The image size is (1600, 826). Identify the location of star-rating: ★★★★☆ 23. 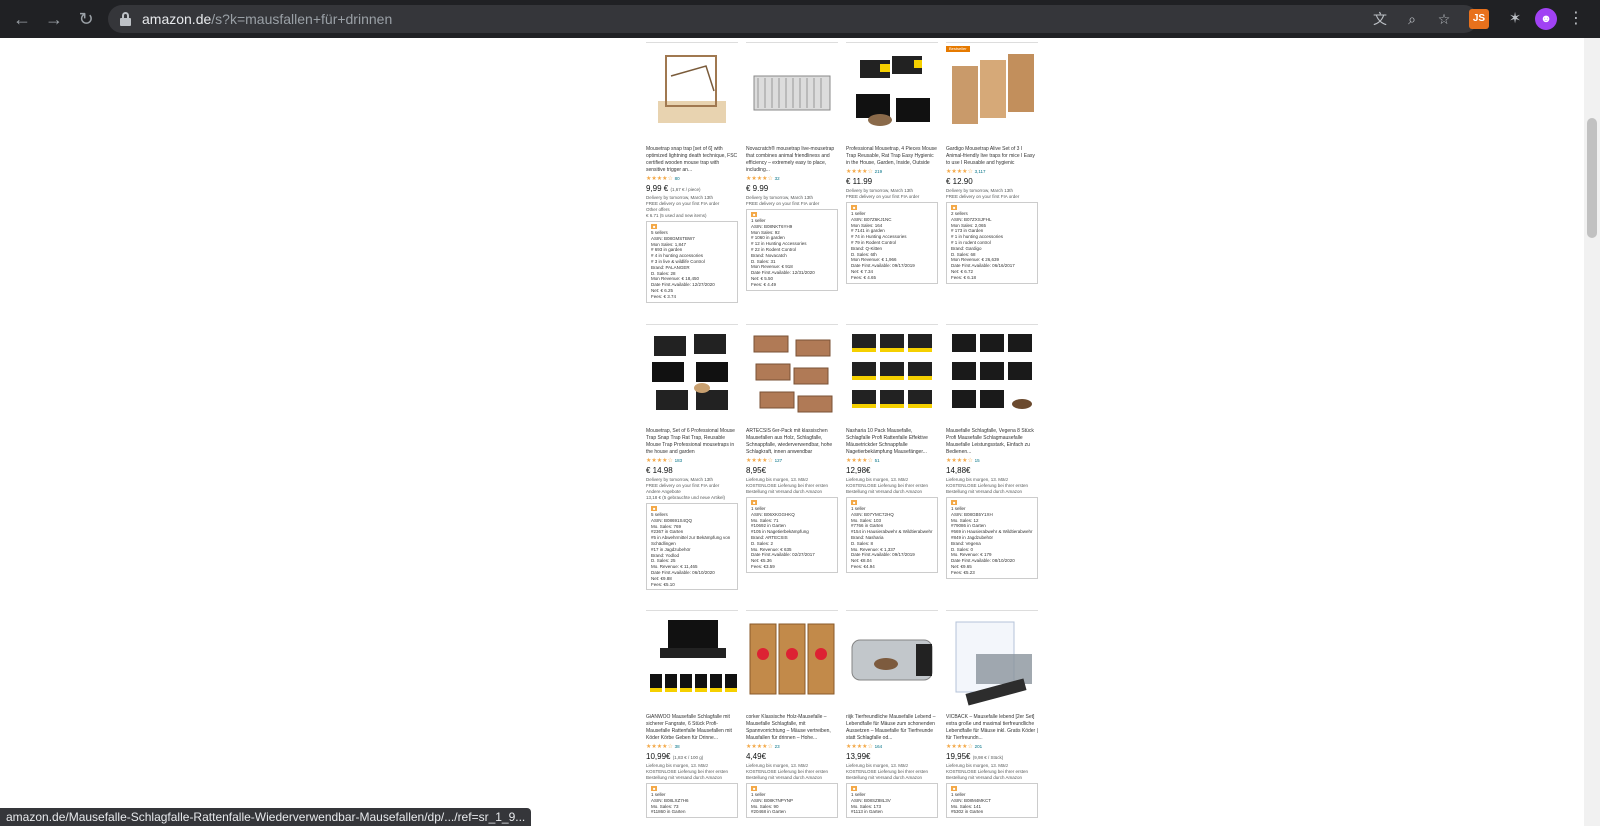
(792, 747).